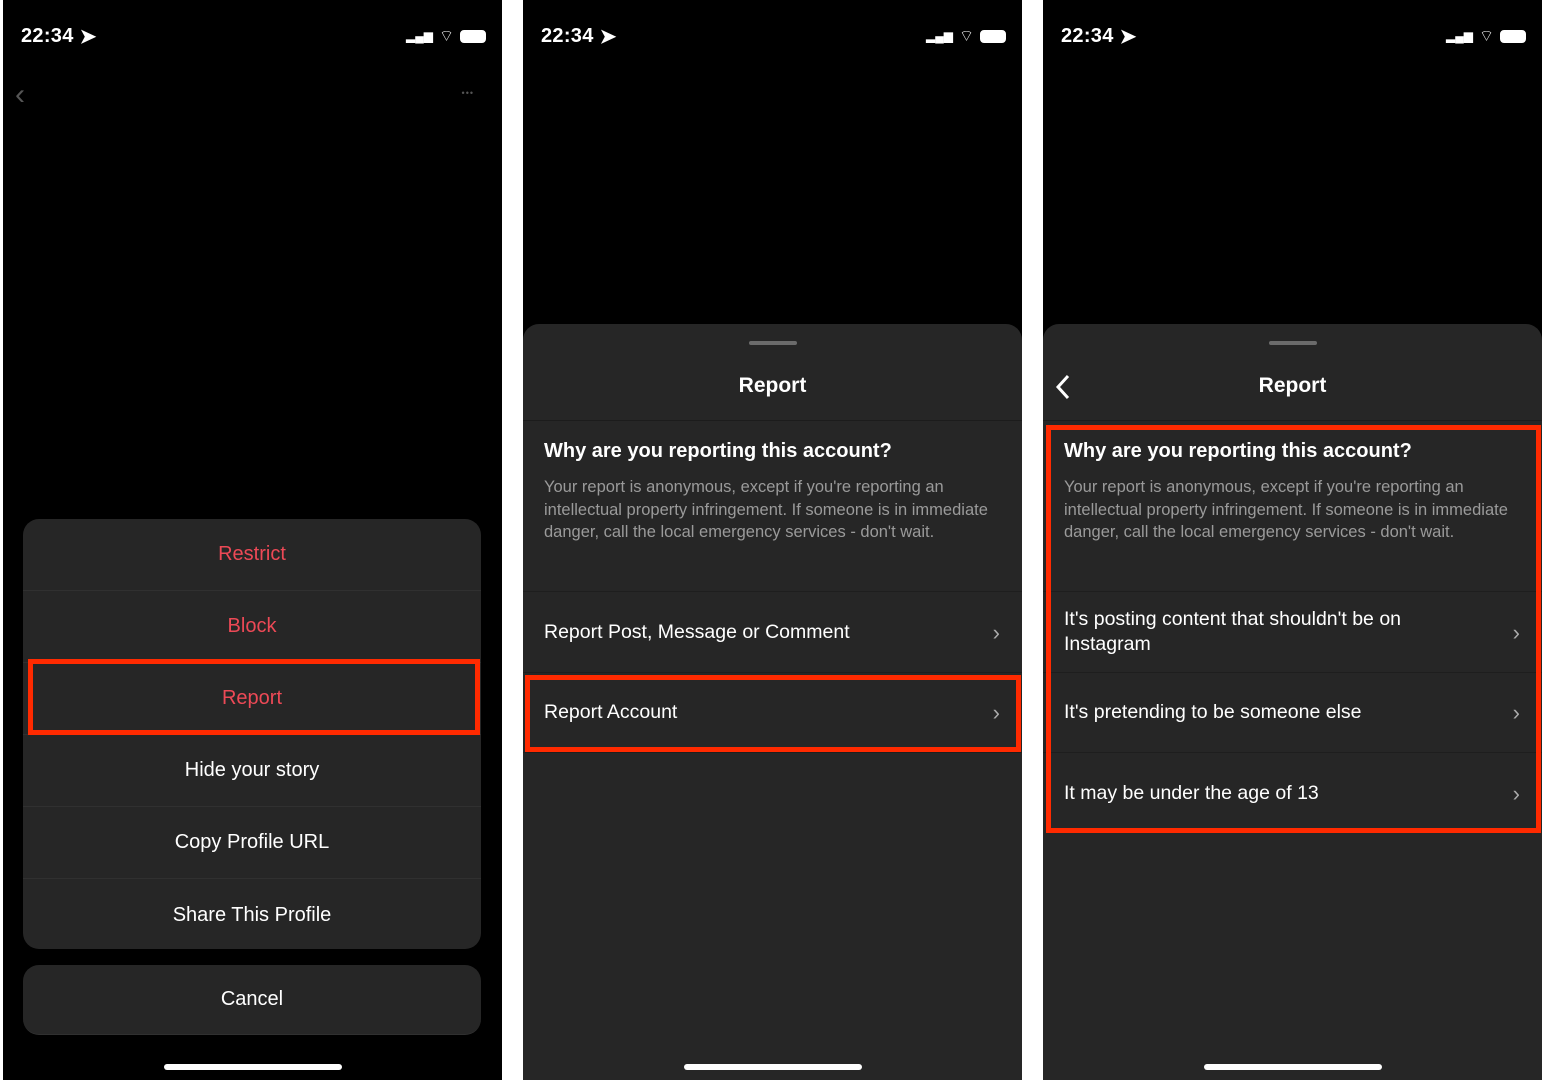 The image size is (1548, 1080). I want to click on report-post-row: Report Post, Message or Comment ›, so click(772, 631).